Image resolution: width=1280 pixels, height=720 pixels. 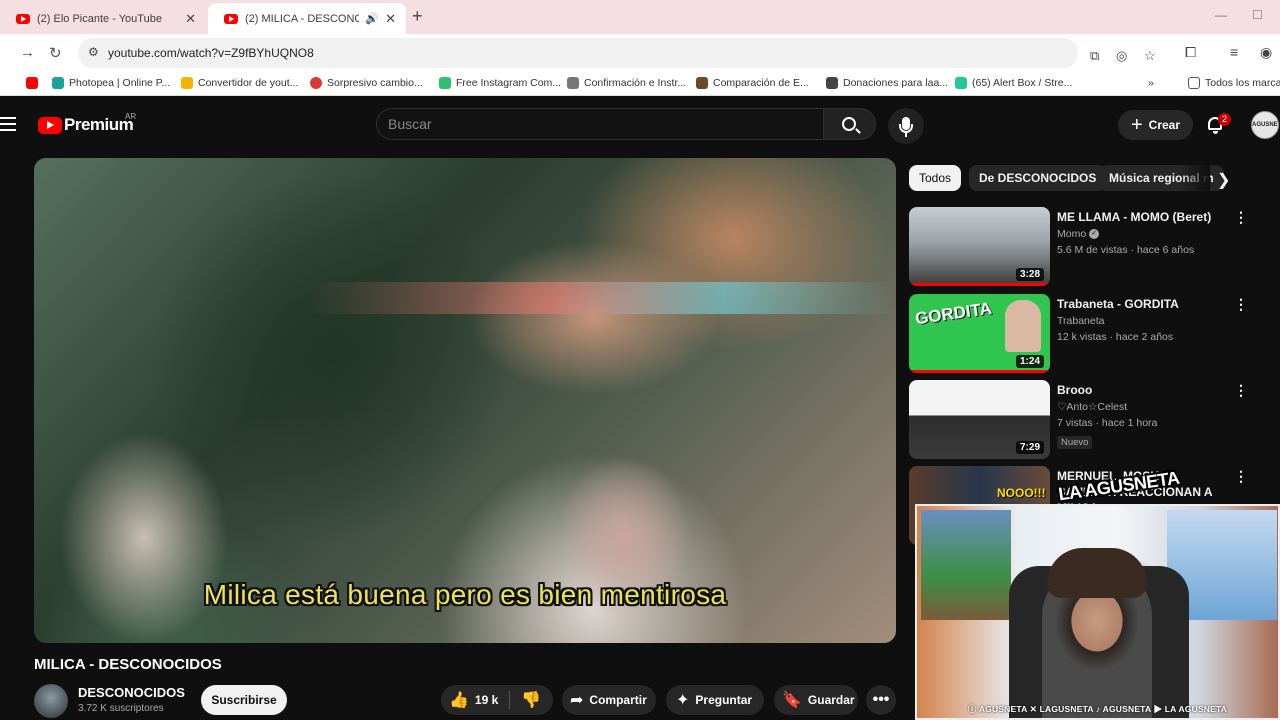 I want to click on browser-tab-1: (2) Elo Picante - YouTube ✕, so click(x=103, y=18).